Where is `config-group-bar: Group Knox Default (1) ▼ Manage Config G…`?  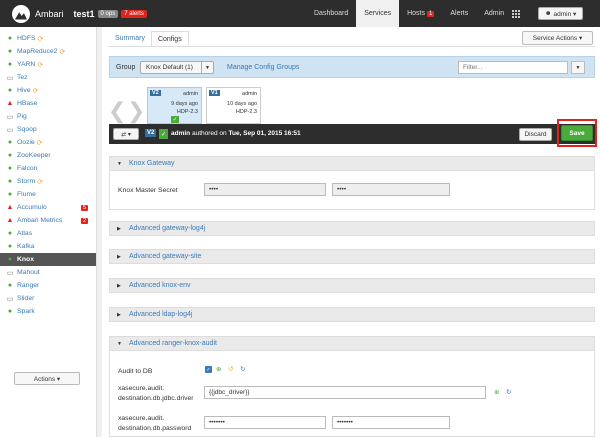 config-group-bar: Group Knox Default (1) ▼ Manage Config G… is located at coordinates (352, 67).